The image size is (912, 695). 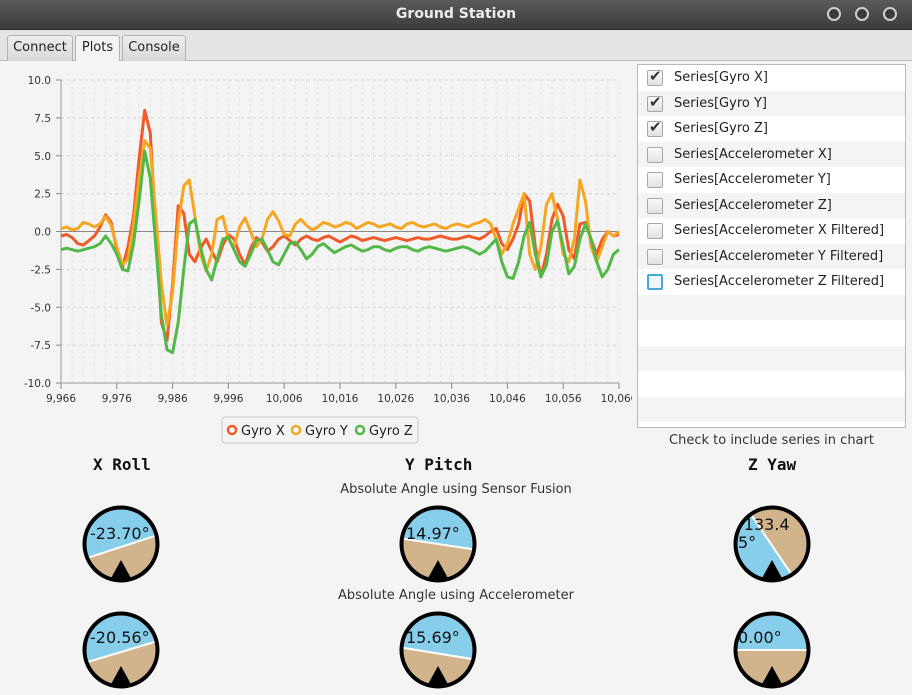 What do you see at coordinates (439, 464) in the screenshot?
I see `pitch-title: Y Pitch` at bounding box center [439, 464].